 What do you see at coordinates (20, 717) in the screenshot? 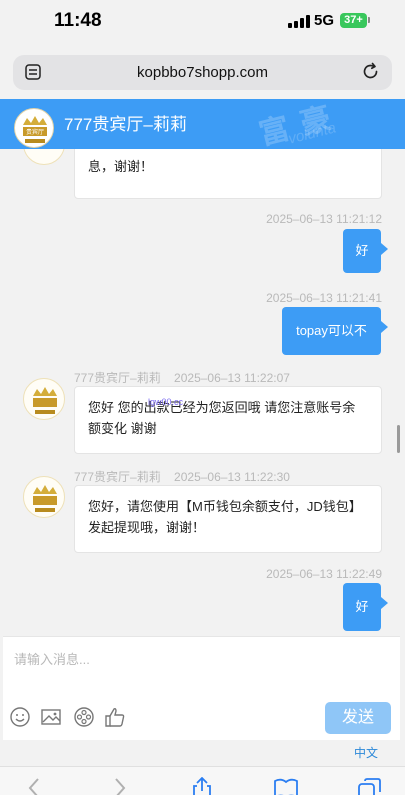
I see `emoji-icon` at bounding box center [20, 717].